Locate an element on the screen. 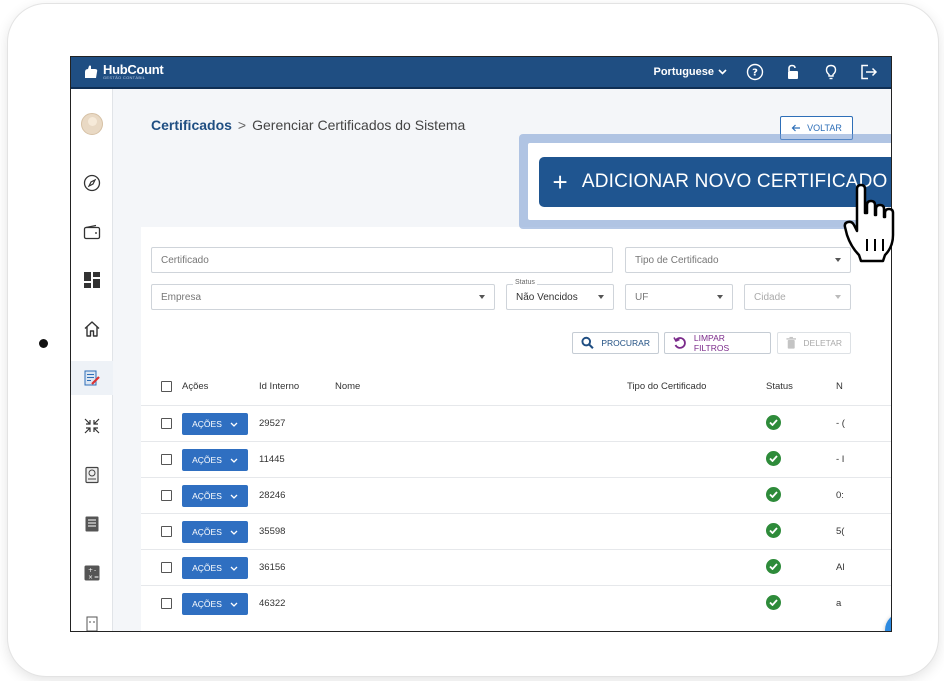 The image size is (944, 681). search-icon is located at coordinates (587, 342).